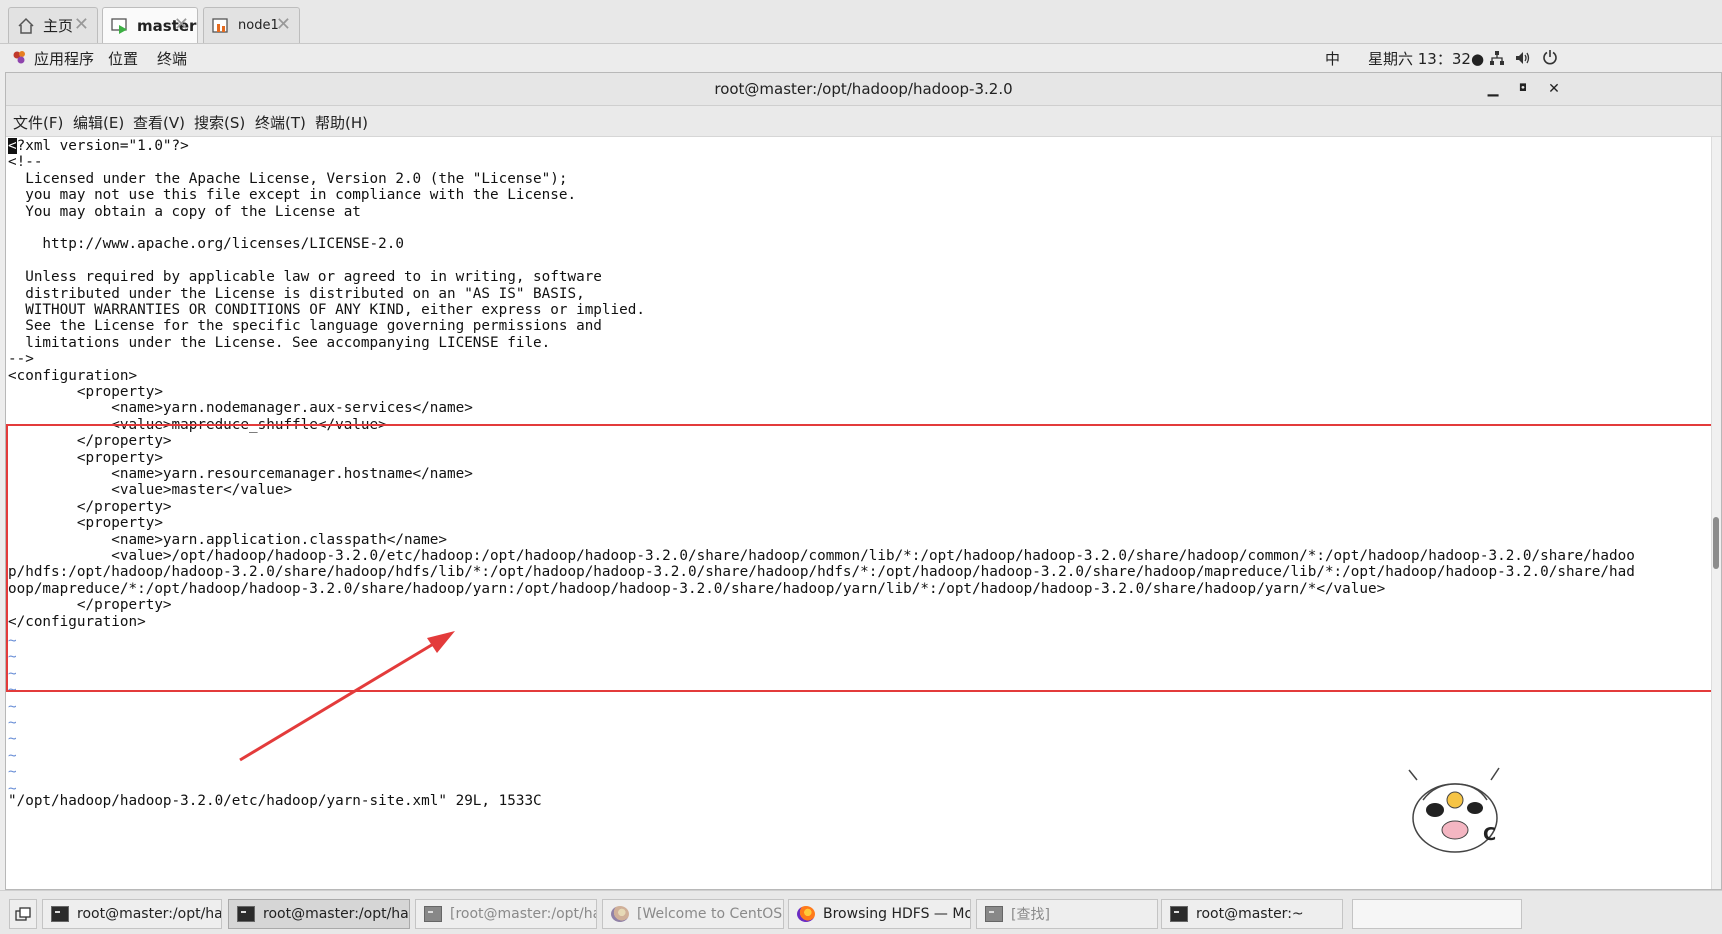 The width and height of the screenshot is (1722, 934). Describe the element at coordinates (341, 122) in the screenshot. I see `menu-help: 帮助(H)` at that location.